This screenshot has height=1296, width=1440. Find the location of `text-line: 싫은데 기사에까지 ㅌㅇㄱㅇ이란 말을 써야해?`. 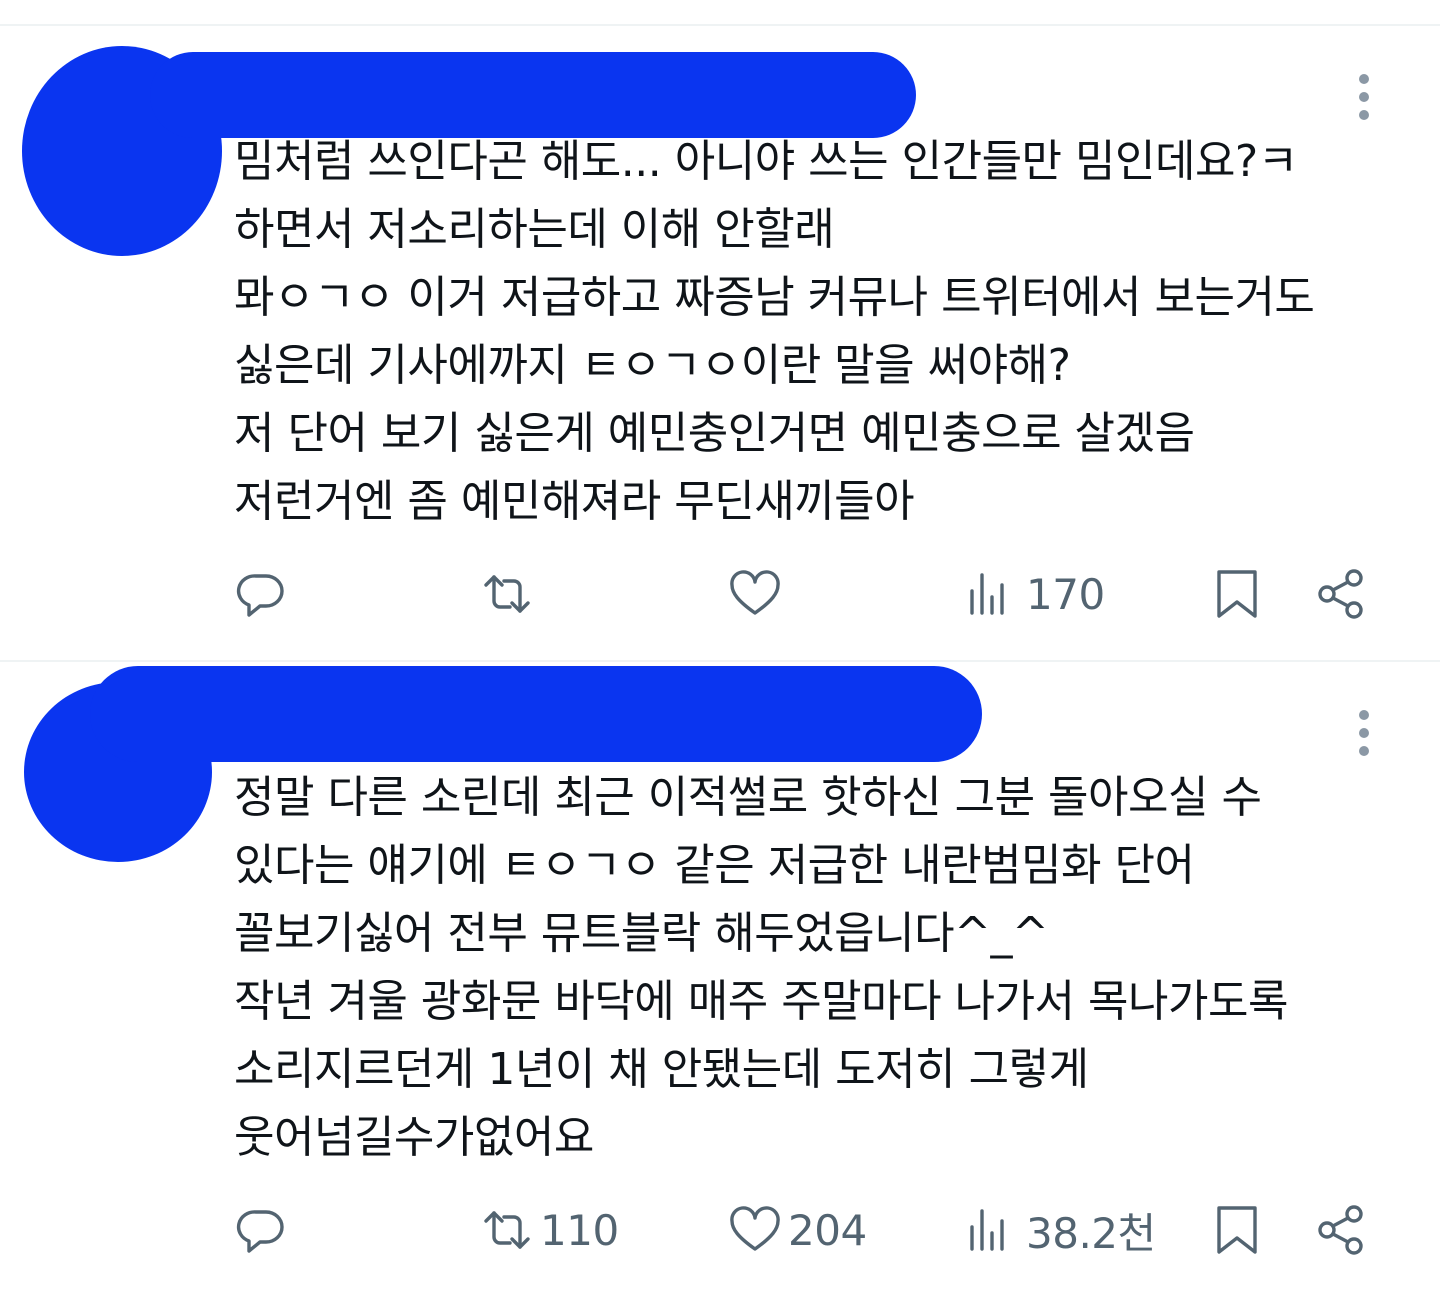

text-line: 싫은데 기사에까지 ㅌㅇㄱㅇ이란 말을 써야해? is located at coordinates (652, 365).